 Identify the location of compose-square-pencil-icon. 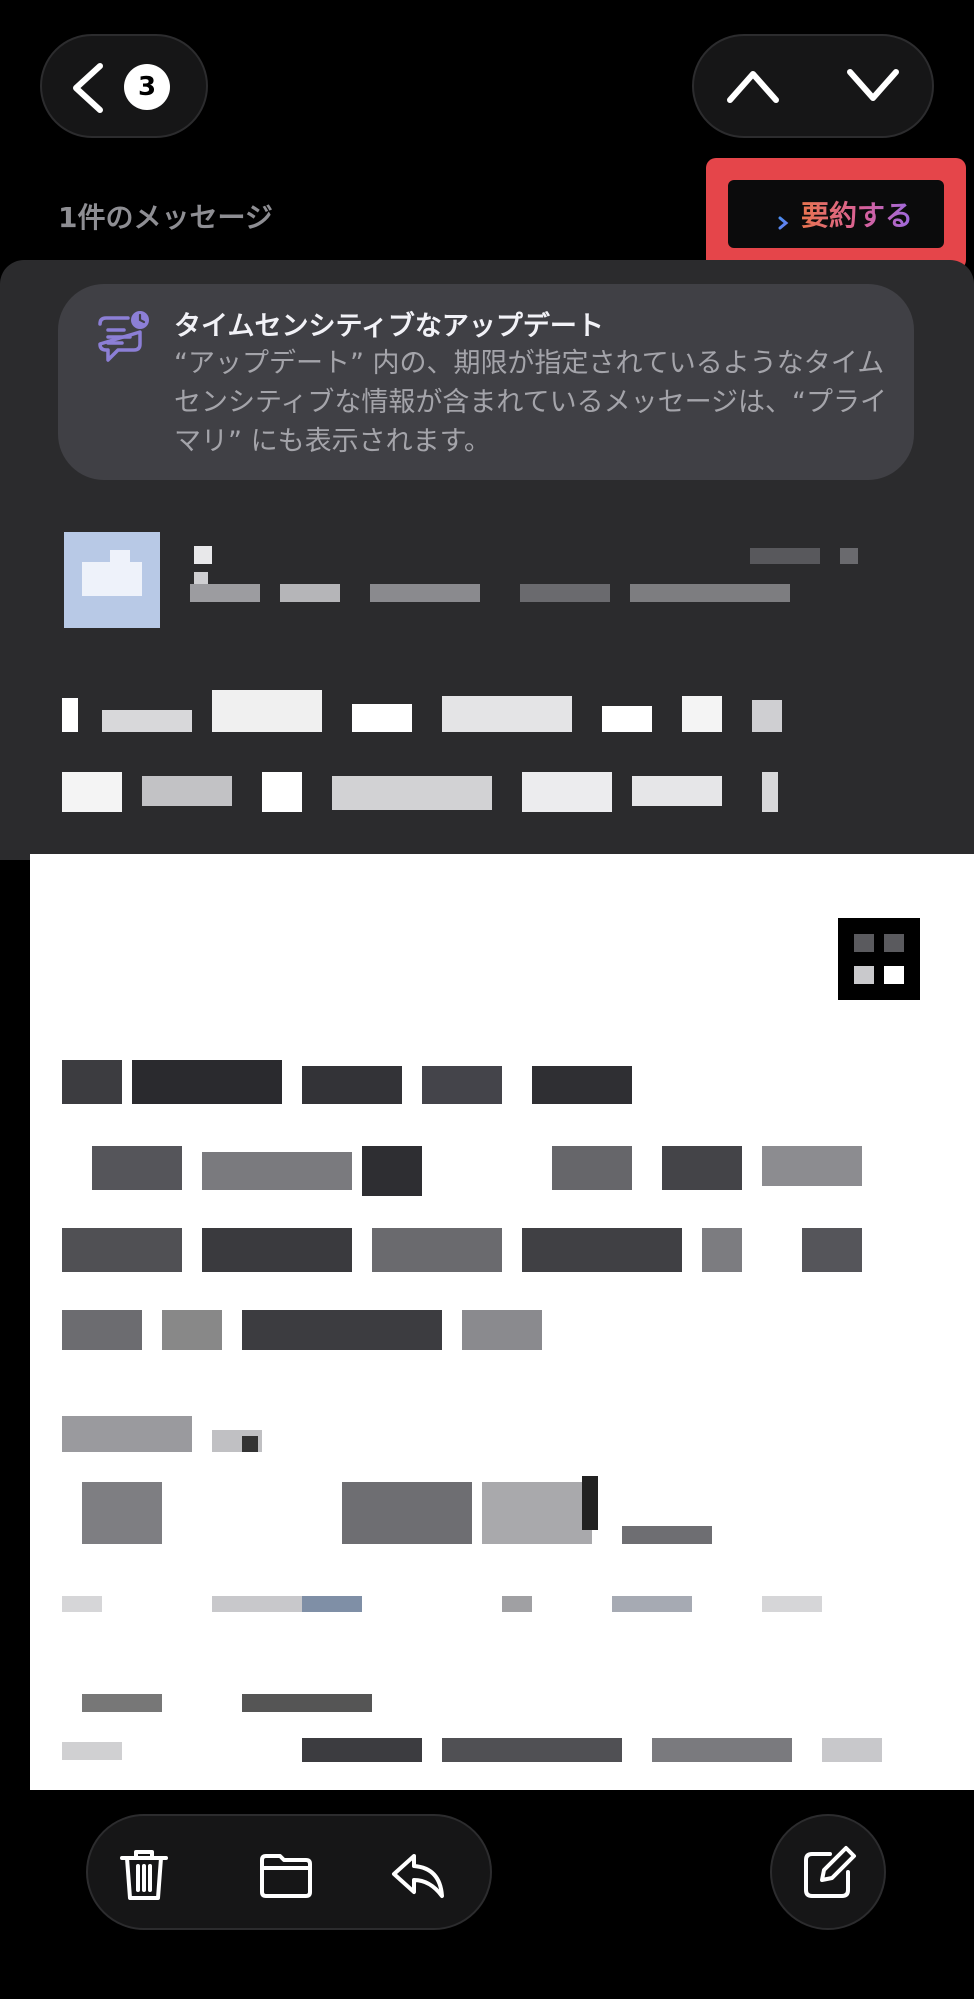
(830, 1872).